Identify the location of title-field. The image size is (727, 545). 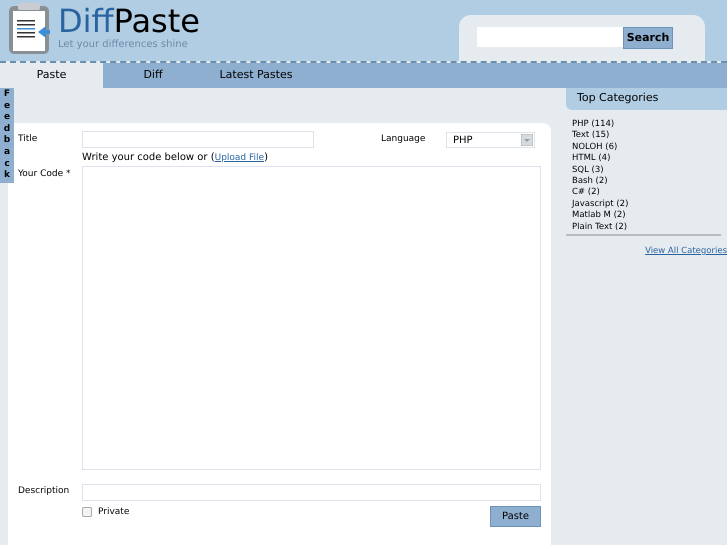
(198, 139).